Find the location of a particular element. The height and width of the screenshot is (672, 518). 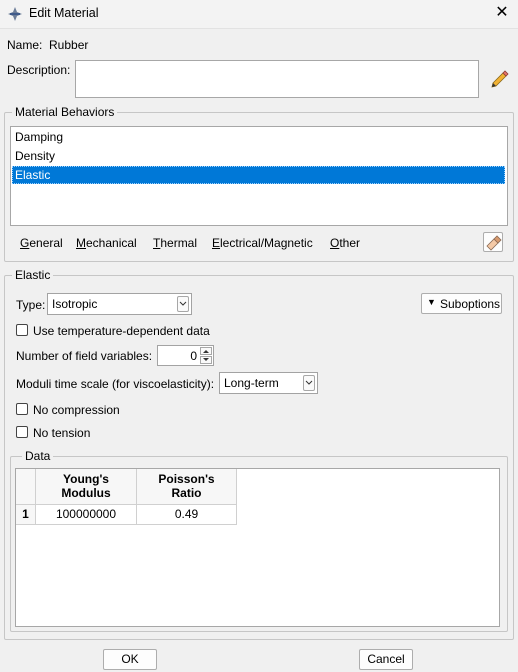

pencil-icon is located at coordinates (499, 78).